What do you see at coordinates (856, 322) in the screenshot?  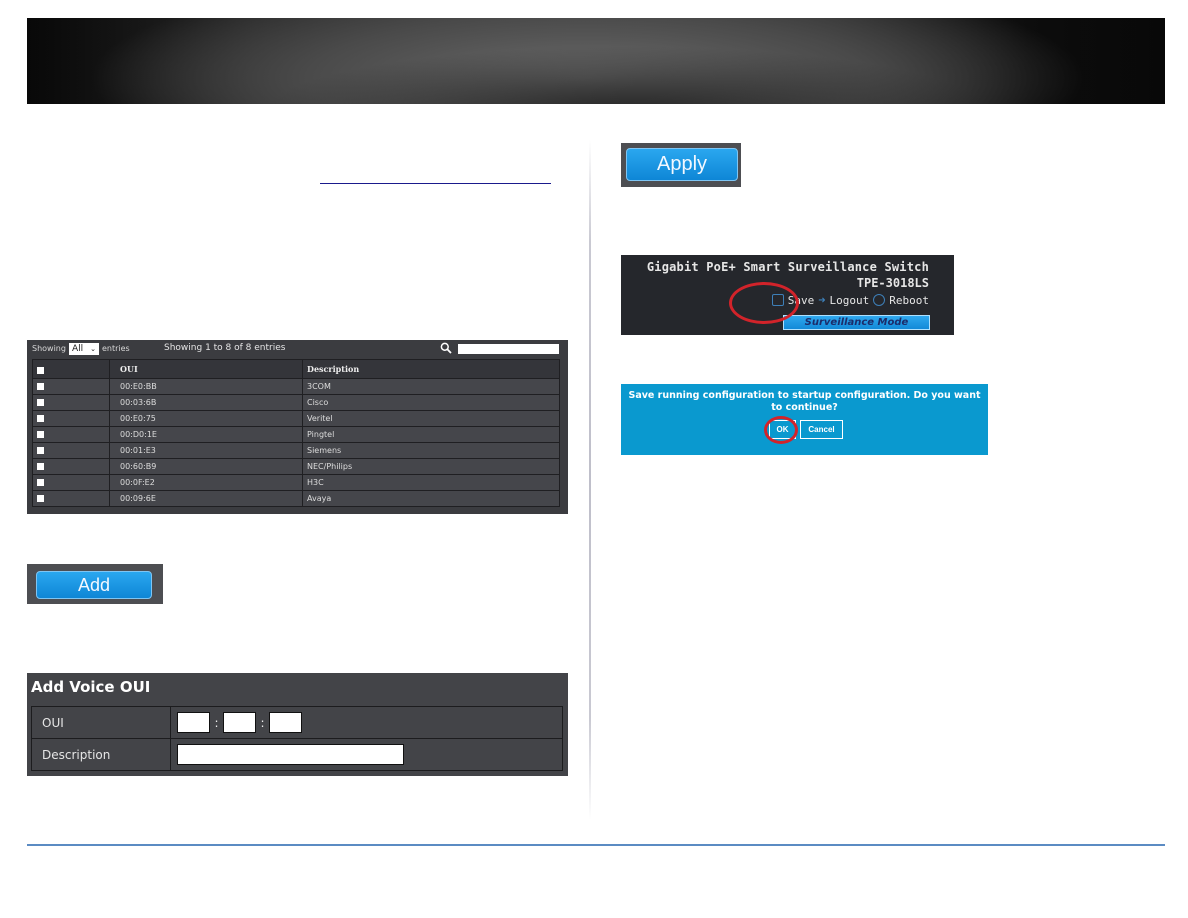 I see `surveillance-mode-button: Surveillance Mode` at bounding box center [856, 322].